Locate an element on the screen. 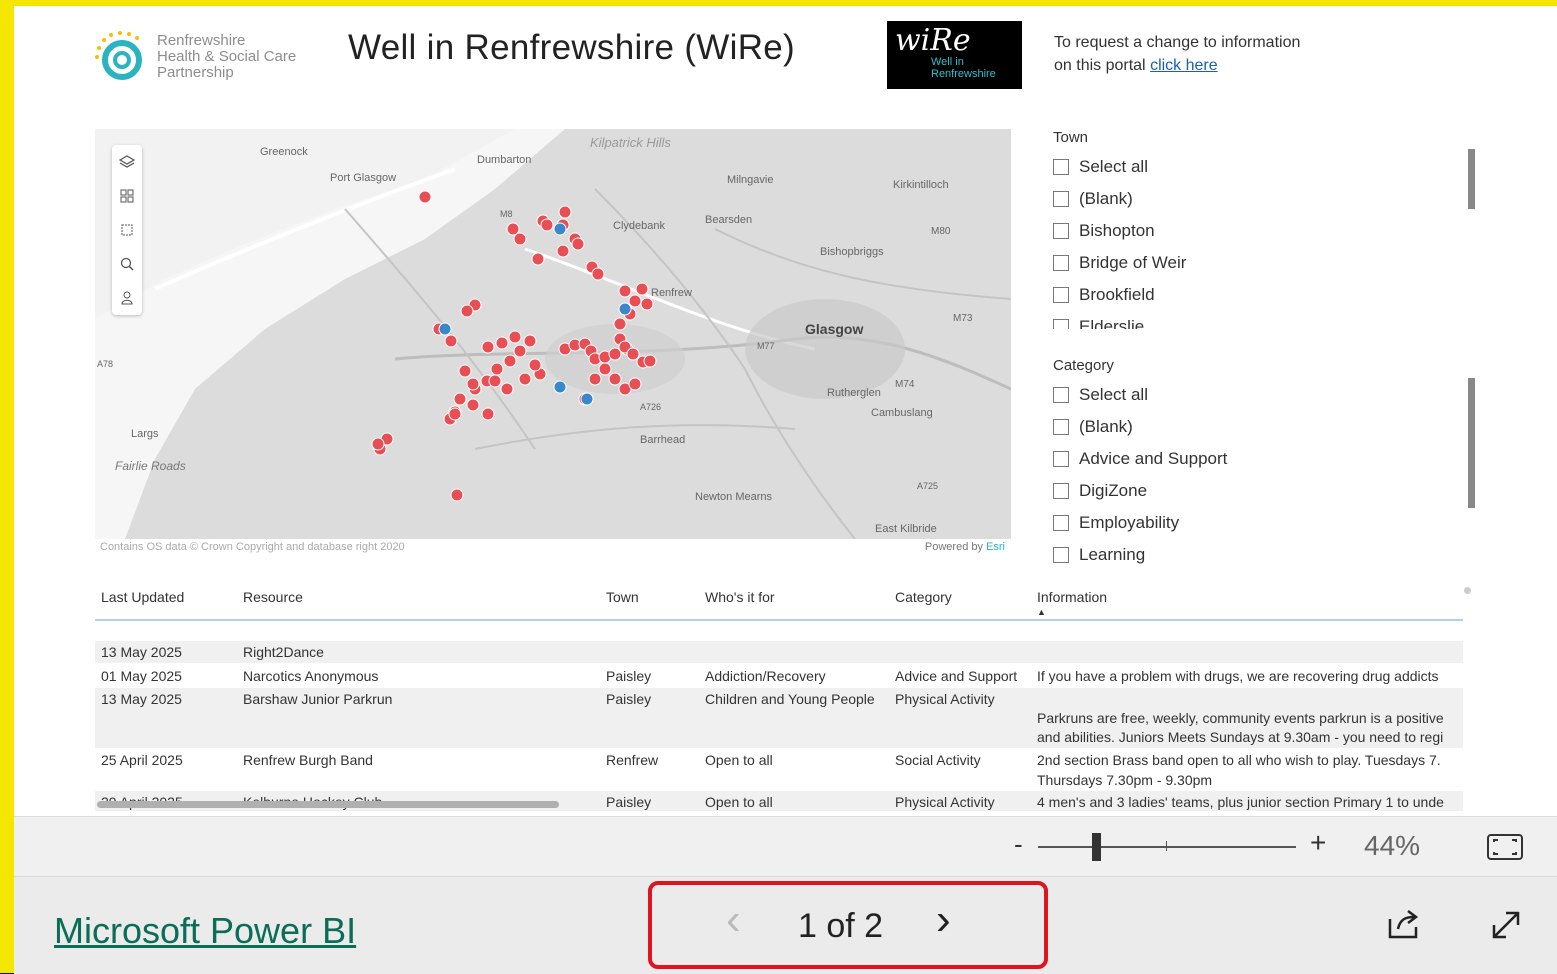 The width and height of the screenshot is (1557, 974). category-option: Advice and Support is located at coordinates (1273, 459).